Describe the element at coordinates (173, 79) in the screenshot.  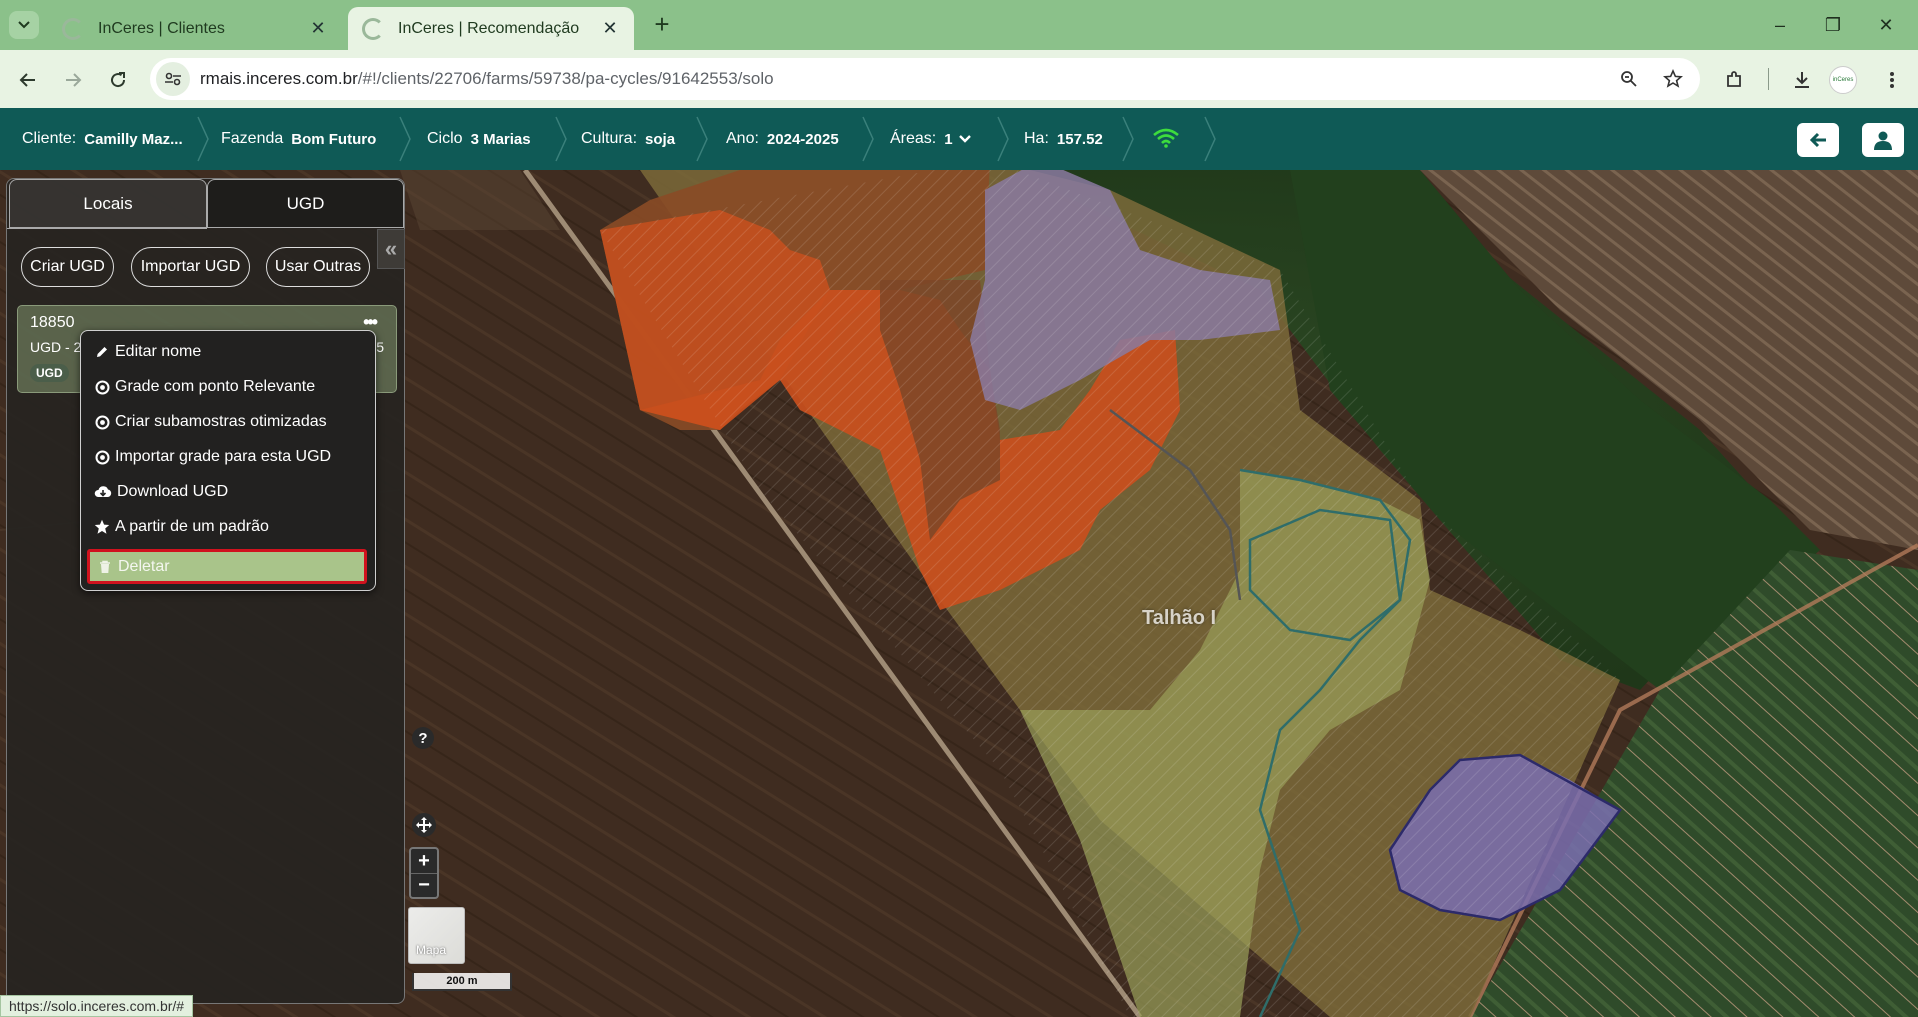
I see `site-info-icon` at that location.